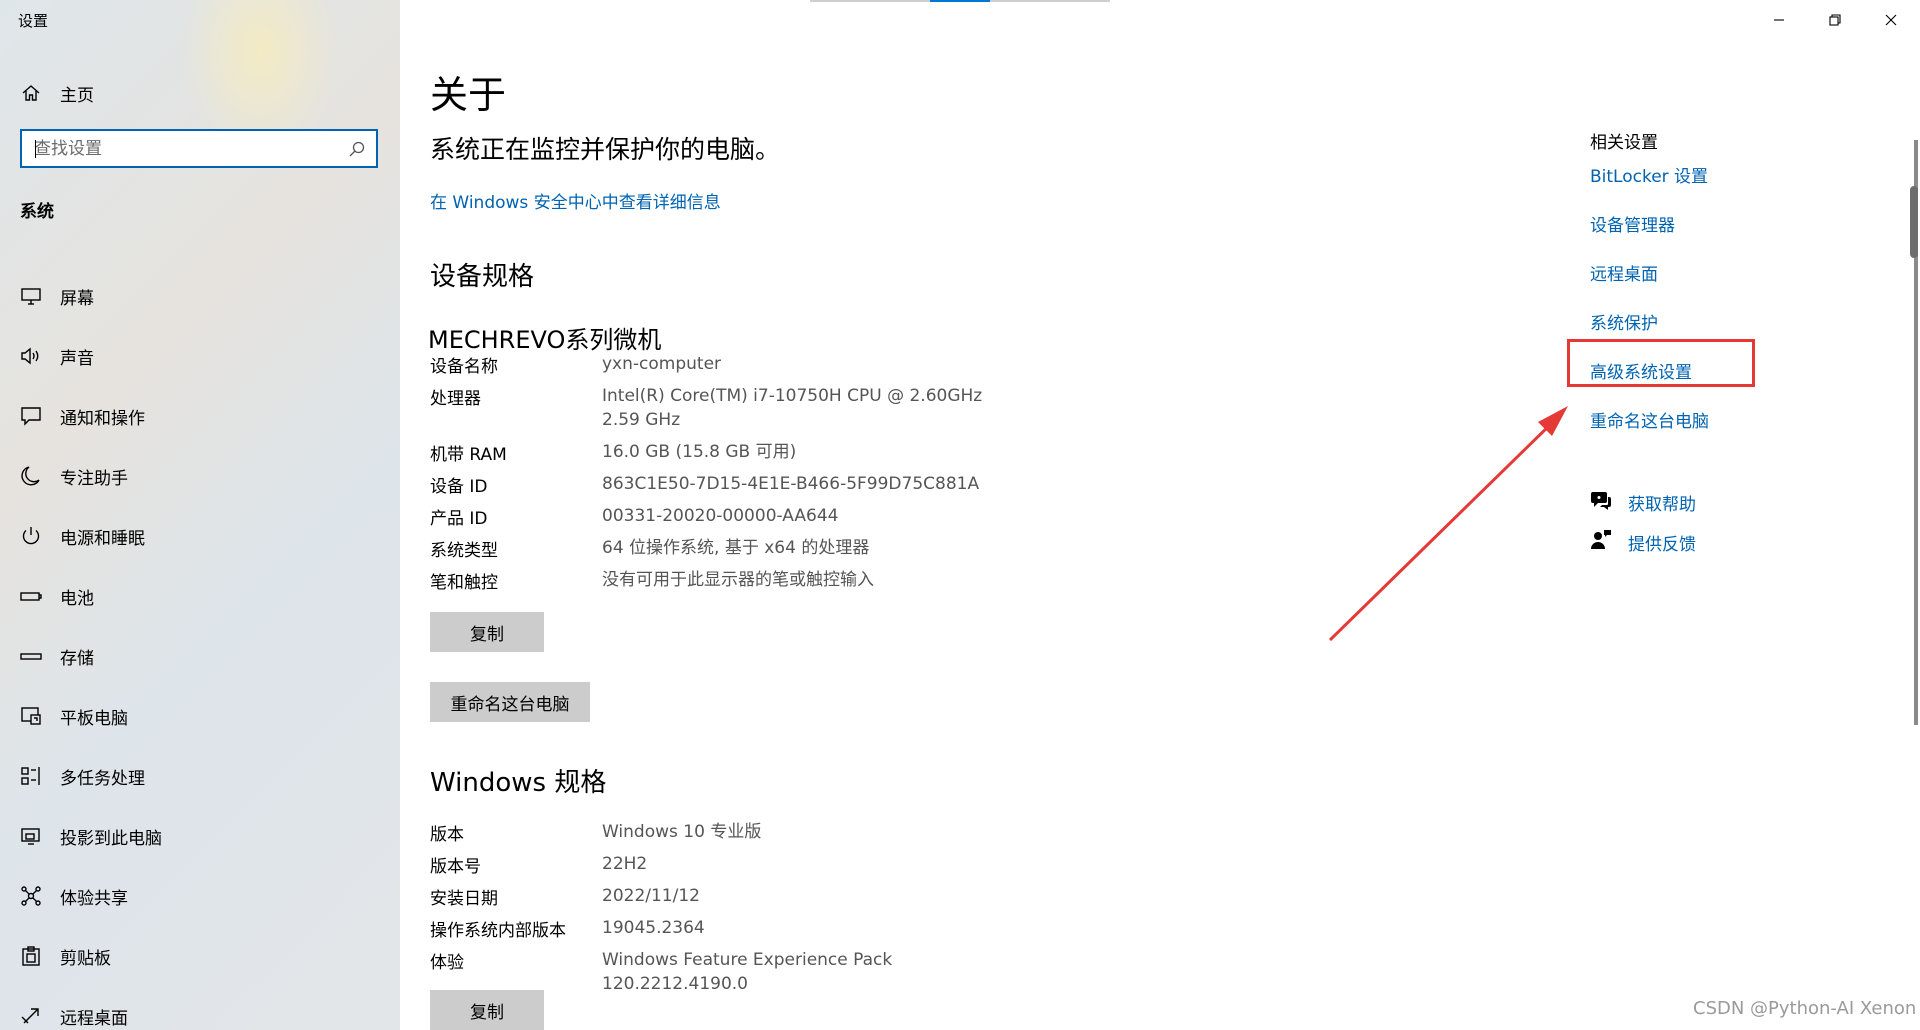 This screenshot has height=1030, width=1920. I want to click on spec-label: 体验, so click(447, 963).